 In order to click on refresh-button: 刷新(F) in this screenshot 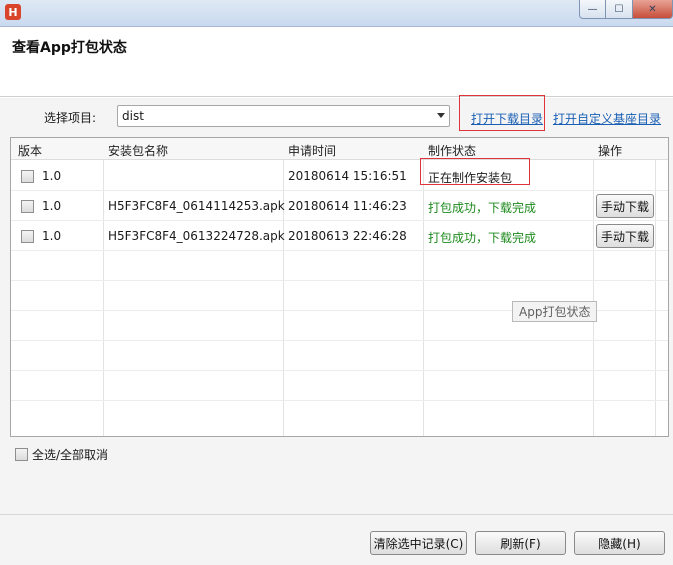, I will do `click(520, 543)`.